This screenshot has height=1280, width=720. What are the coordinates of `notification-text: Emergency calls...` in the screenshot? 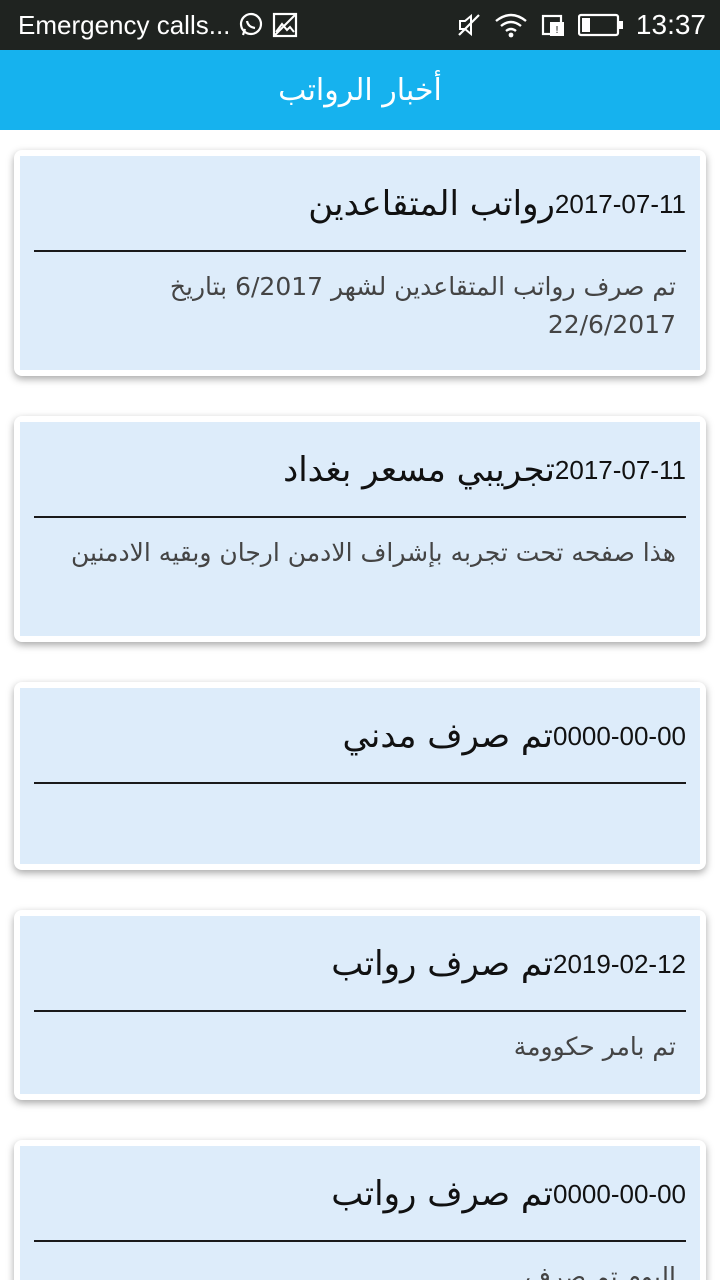 It's located at (124, 24).